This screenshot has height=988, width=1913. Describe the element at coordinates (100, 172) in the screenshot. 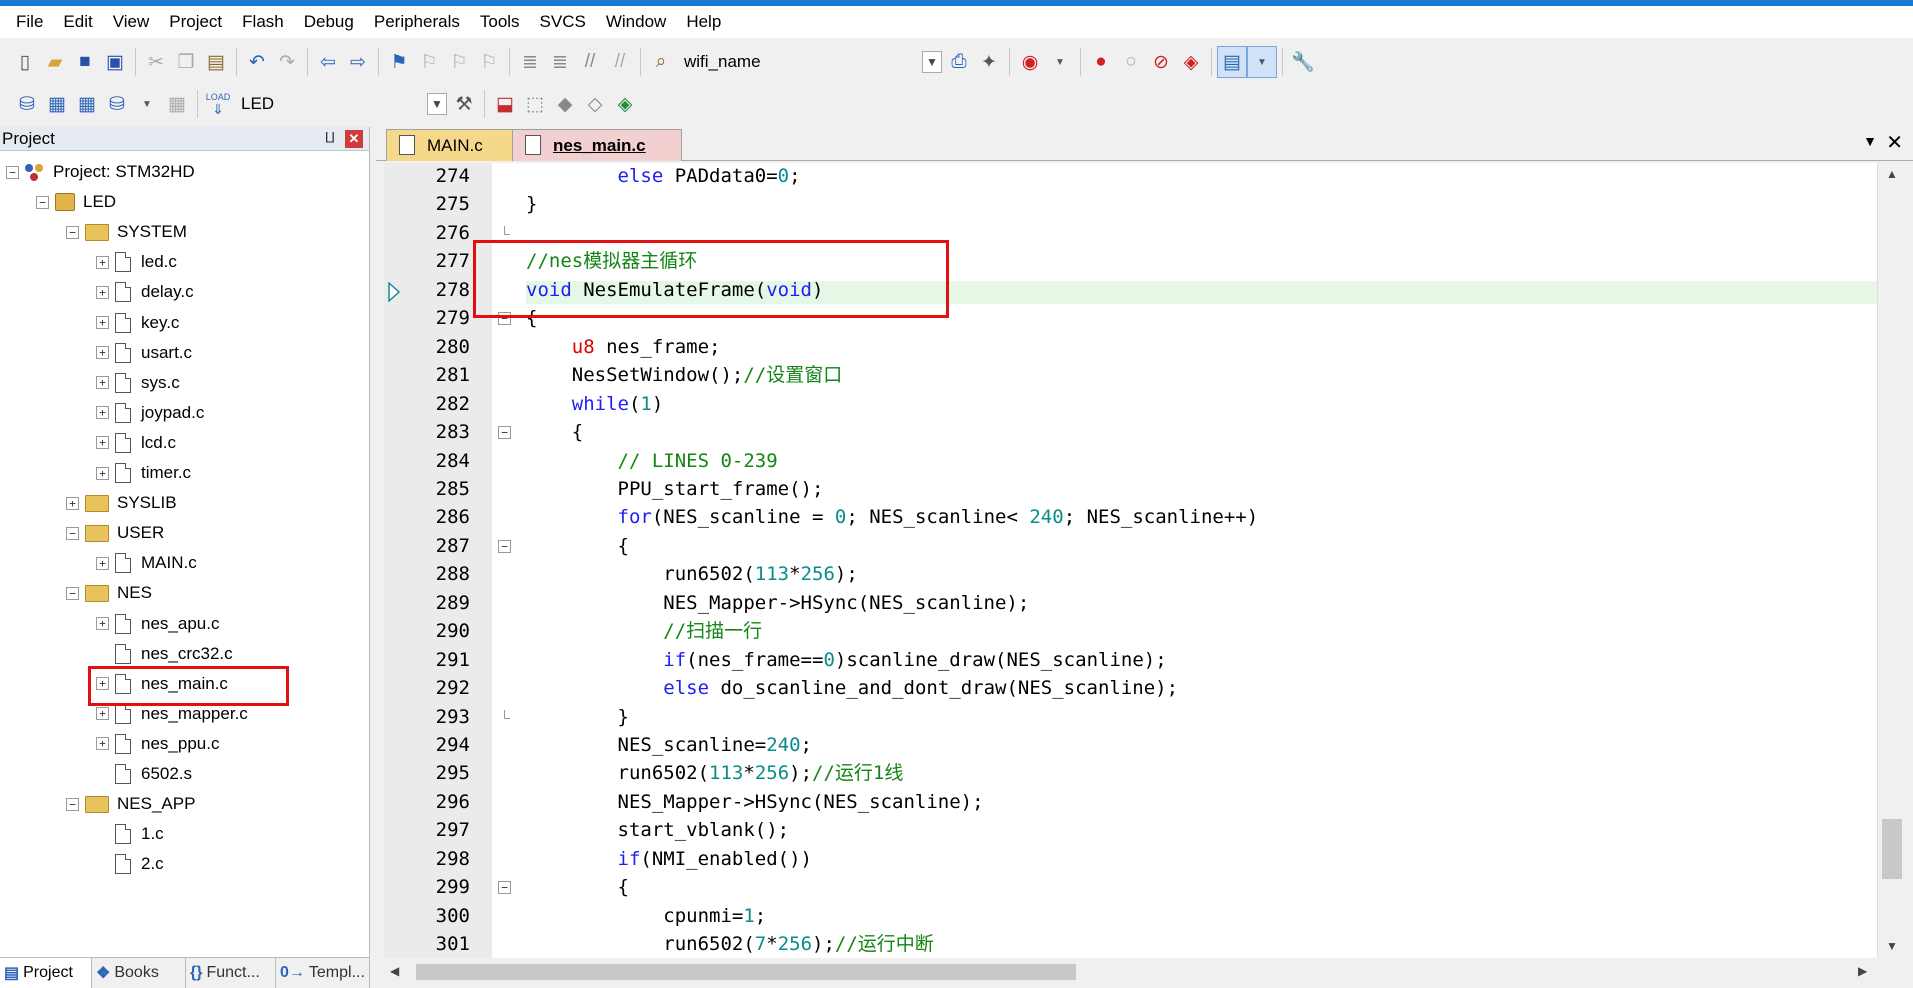

I see `tree-item: − Project: STM32HD` at that location.